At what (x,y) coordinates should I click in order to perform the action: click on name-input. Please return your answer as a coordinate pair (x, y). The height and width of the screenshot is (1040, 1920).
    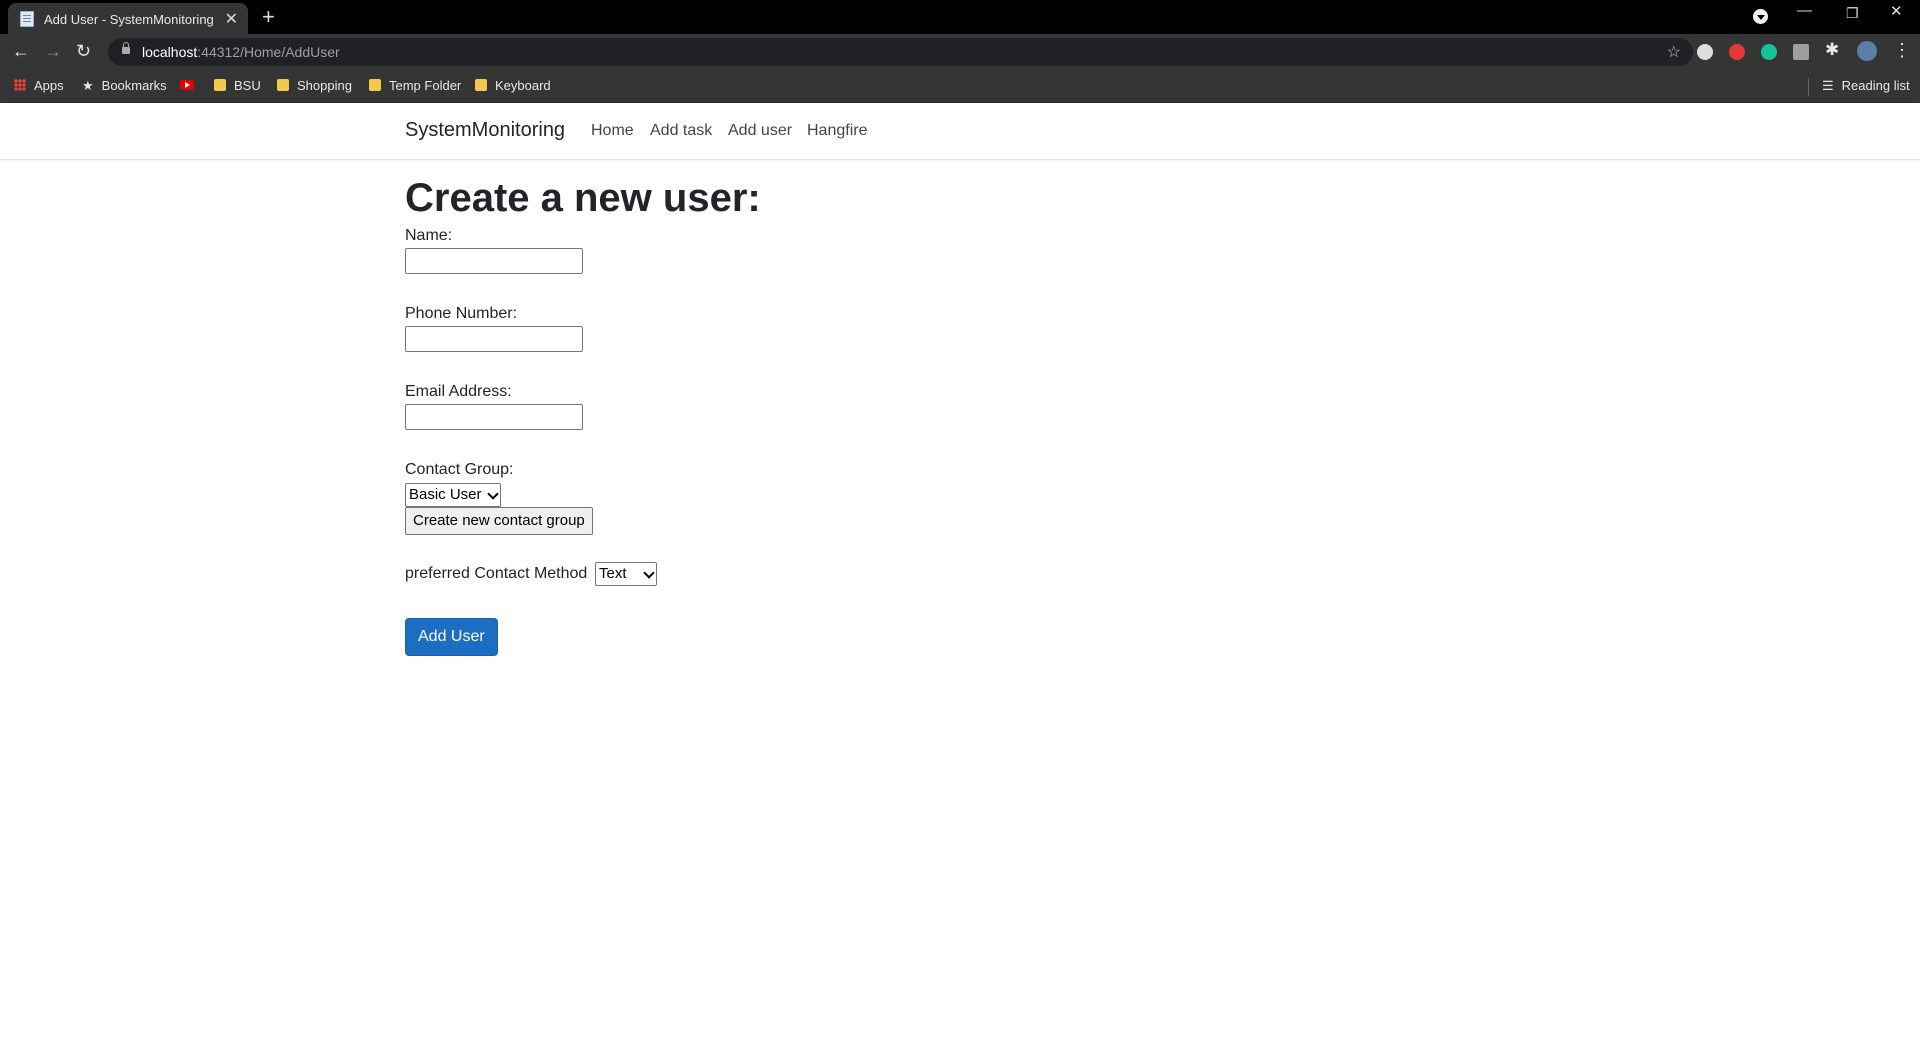
    Looking at the image, I should click on (494, 261).